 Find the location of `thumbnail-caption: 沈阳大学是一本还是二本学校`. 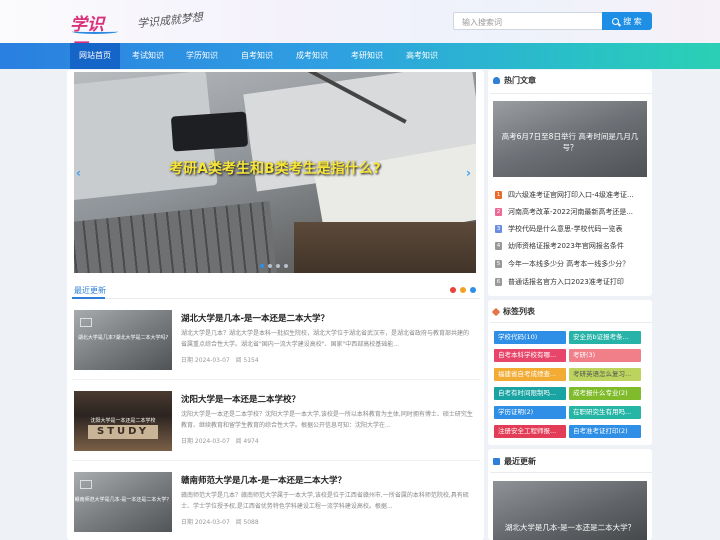

thumbnail-caption: 沈阳大学是一本还是二本学校 is located at coordinates (123, 421).